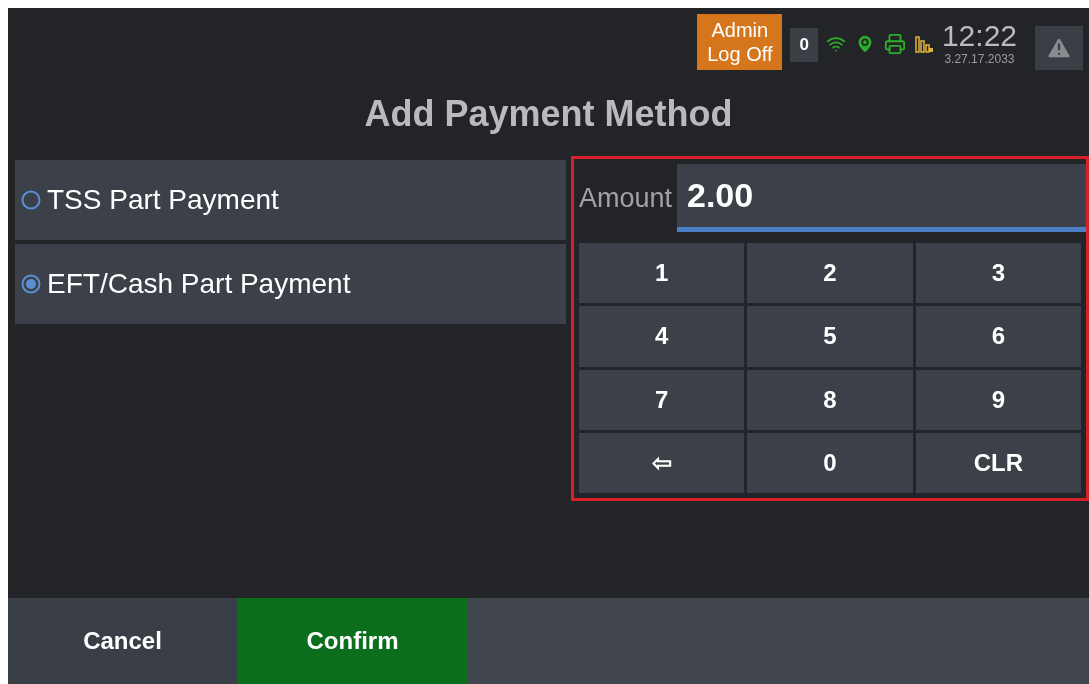  Describe the element at coordinates (894, 44) in the screenshot. I see `printer-icon` at that location.